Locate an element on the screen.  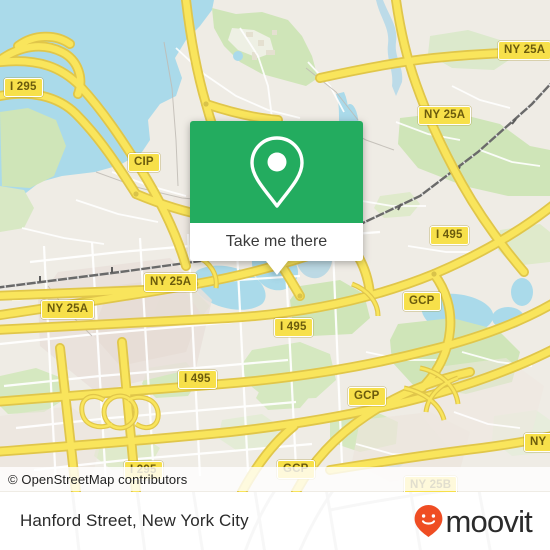
road-shield: CIP is located at coordinates (144, 162).